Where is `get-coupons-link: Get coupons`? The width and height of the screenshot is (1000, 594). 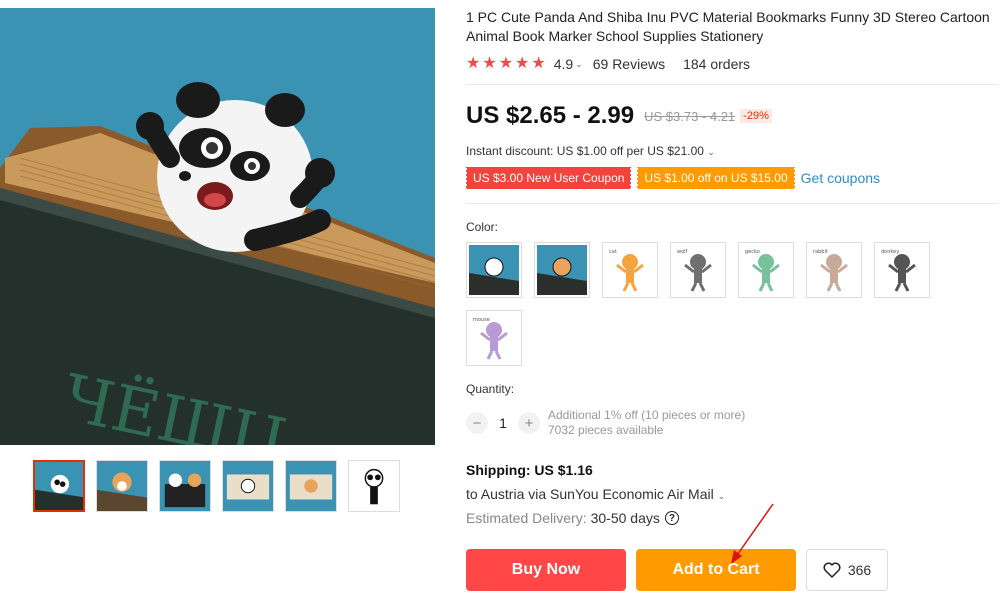 get-coupons-link: Get coupons is located at coordinates (840, 178).